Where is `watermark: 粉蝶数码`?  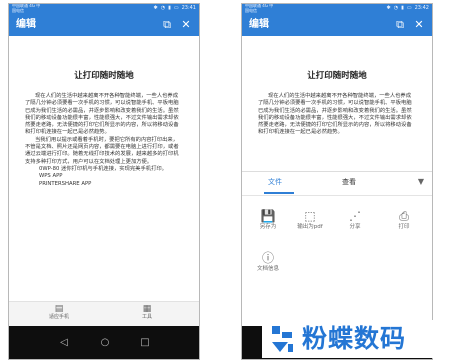
watermark: 粉蝶数码 is located at coordinates (356, 339).